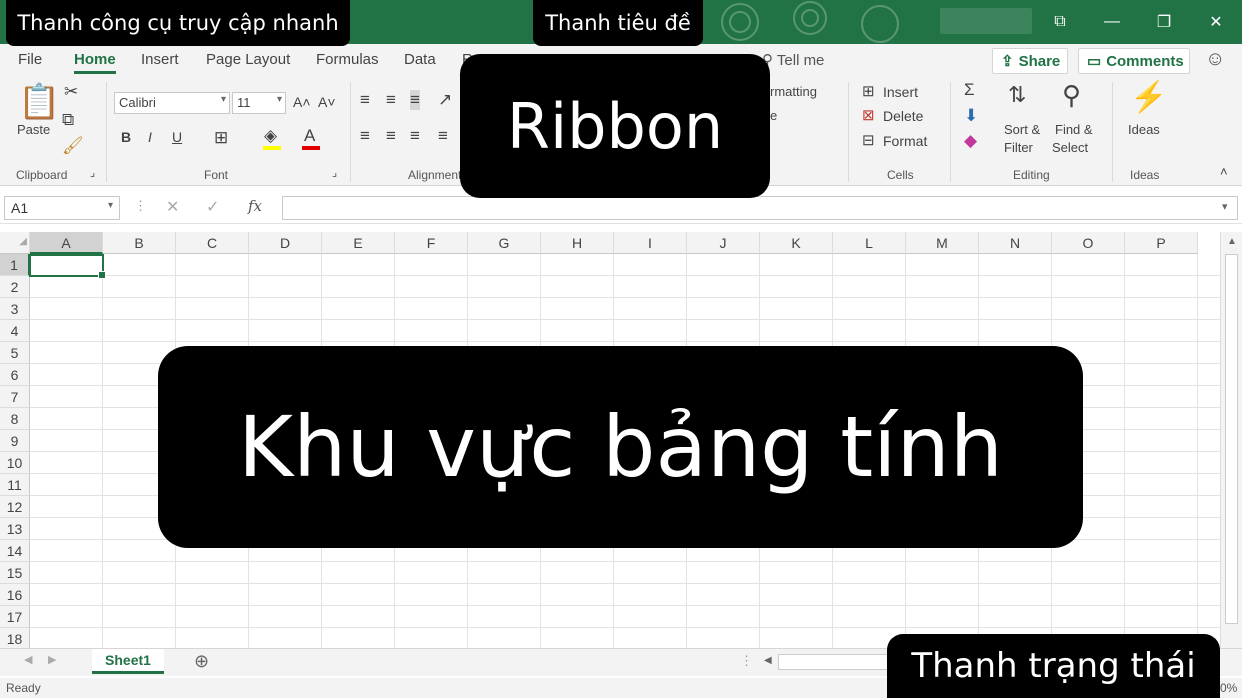 The width and height of the screenshot is (1242, 698). Describe the element at coordinates (15, 441) in the screenshot. I see `row-header: 9` at that location.